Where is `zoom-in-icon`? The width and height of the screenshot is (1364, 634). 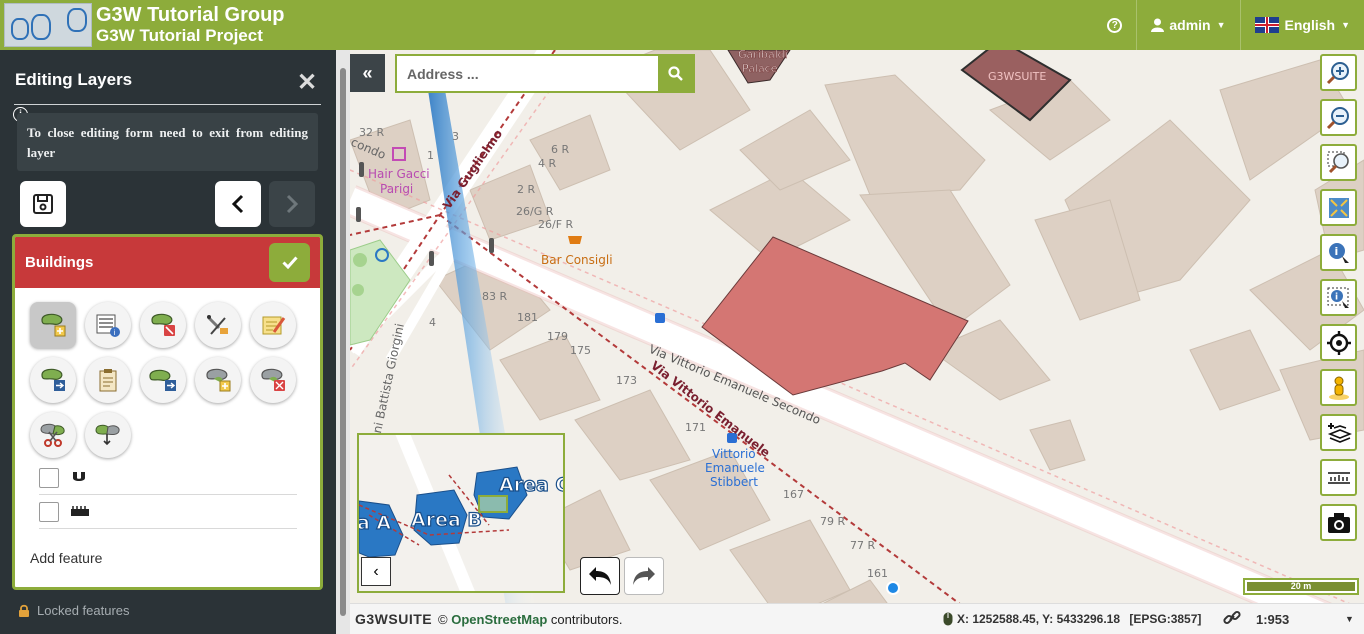
zoom-in-icon is located at coordinates (1337, 72).